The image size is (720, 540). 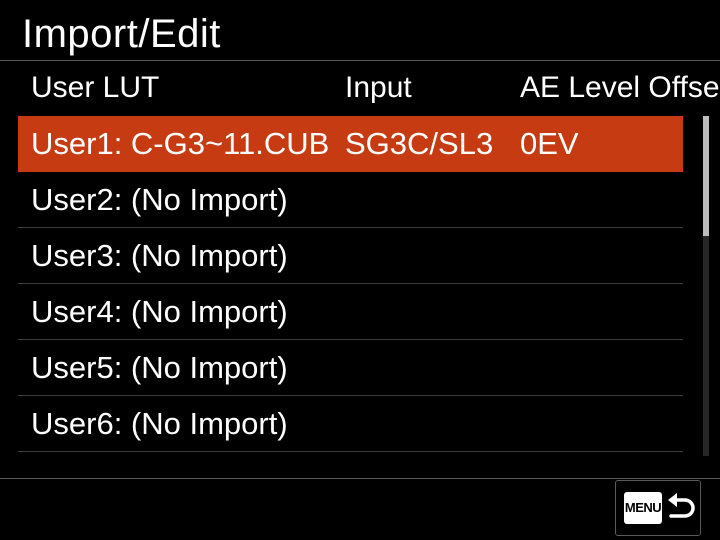 I want to click on lut-name: User2: (No Import), so click(x=159, y=199).